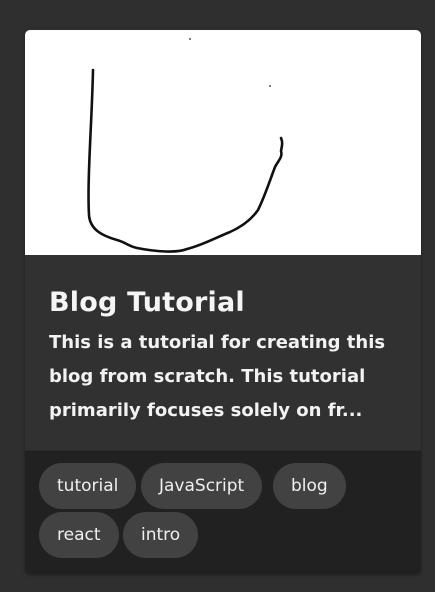 Image resolution: width=435 pixels, height=592 pixels. Describe the element at coordinates (147, 303) in the screenshot. I see `post-title: Blog Tutorial` at that location.